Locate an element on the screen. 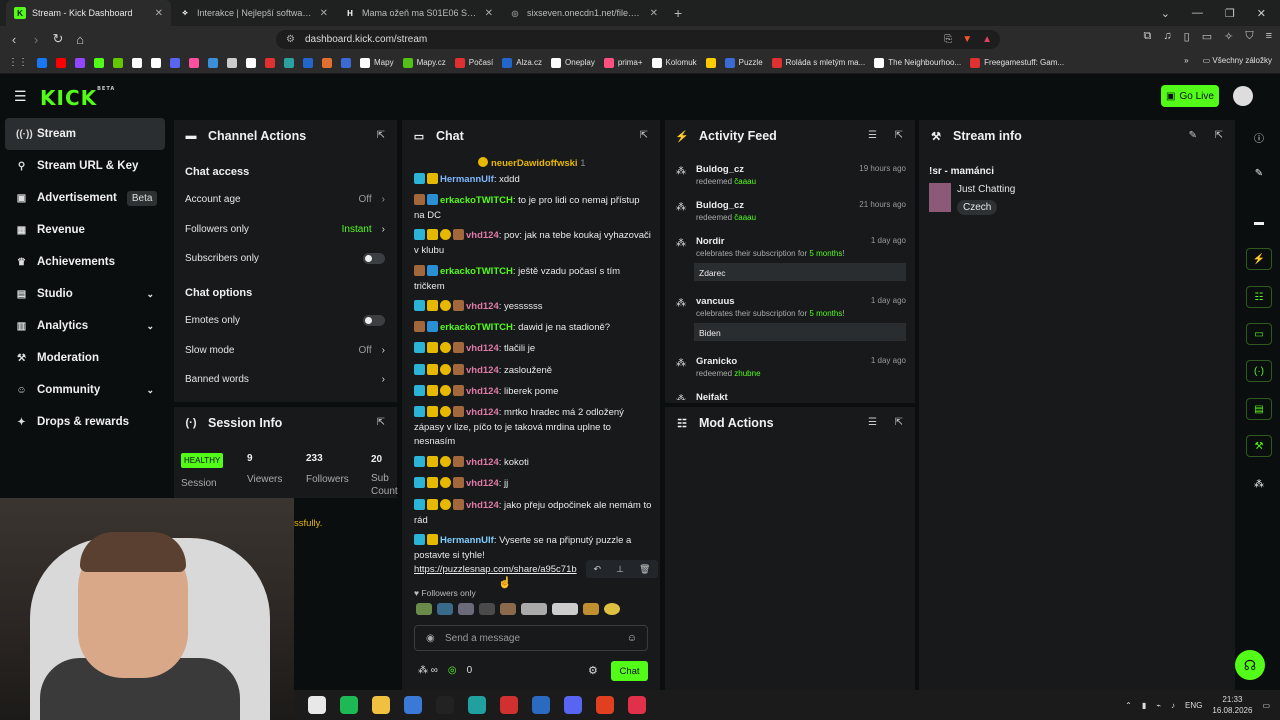  wallet-icon: ▭ is located at coordinates (1207, 36).